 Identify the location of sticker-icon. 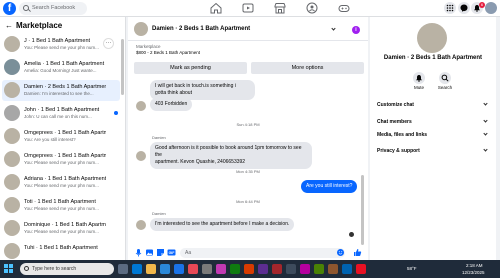
(160, 252).